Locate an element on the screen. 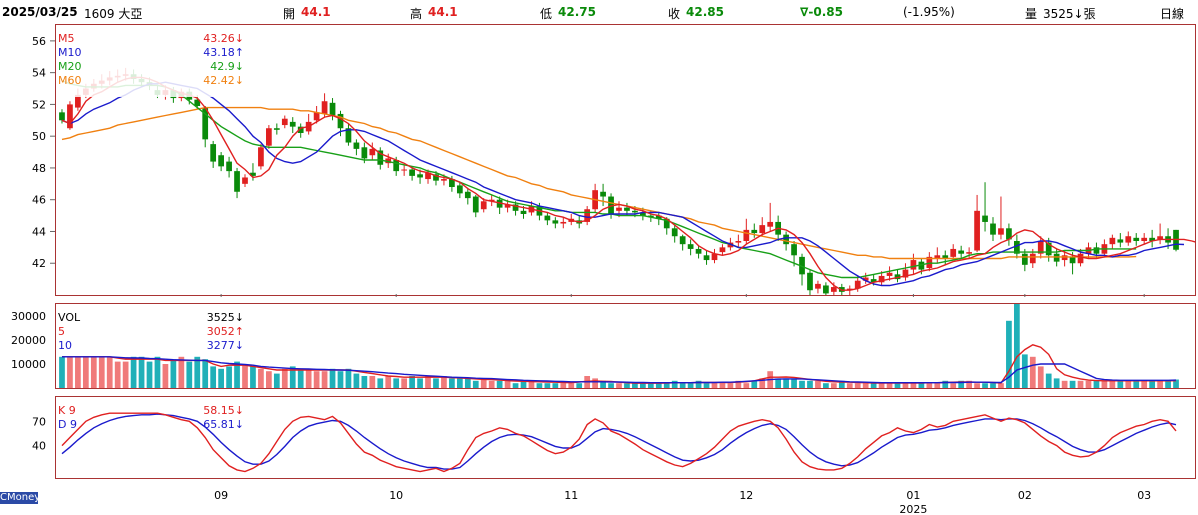 The width and height of the screenshot is (1198, 515). low-value: 42.75 is located at coordinates (577, 12).